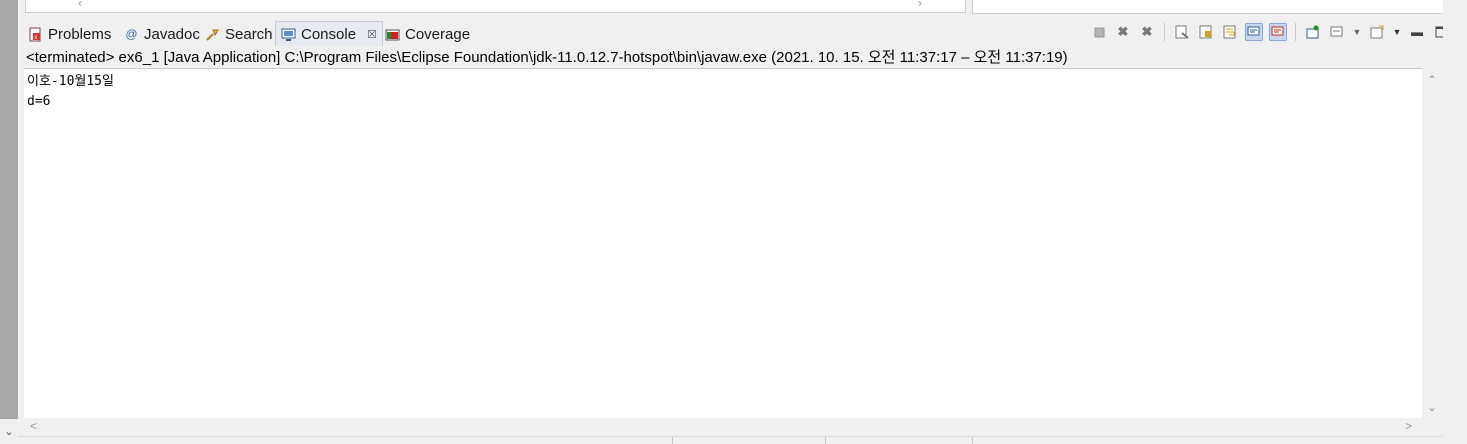  What do you see at coordinates (1417, 32) in the screenshot?
I see `minimize-icon: ▬` at bounding box center [1417, 32].